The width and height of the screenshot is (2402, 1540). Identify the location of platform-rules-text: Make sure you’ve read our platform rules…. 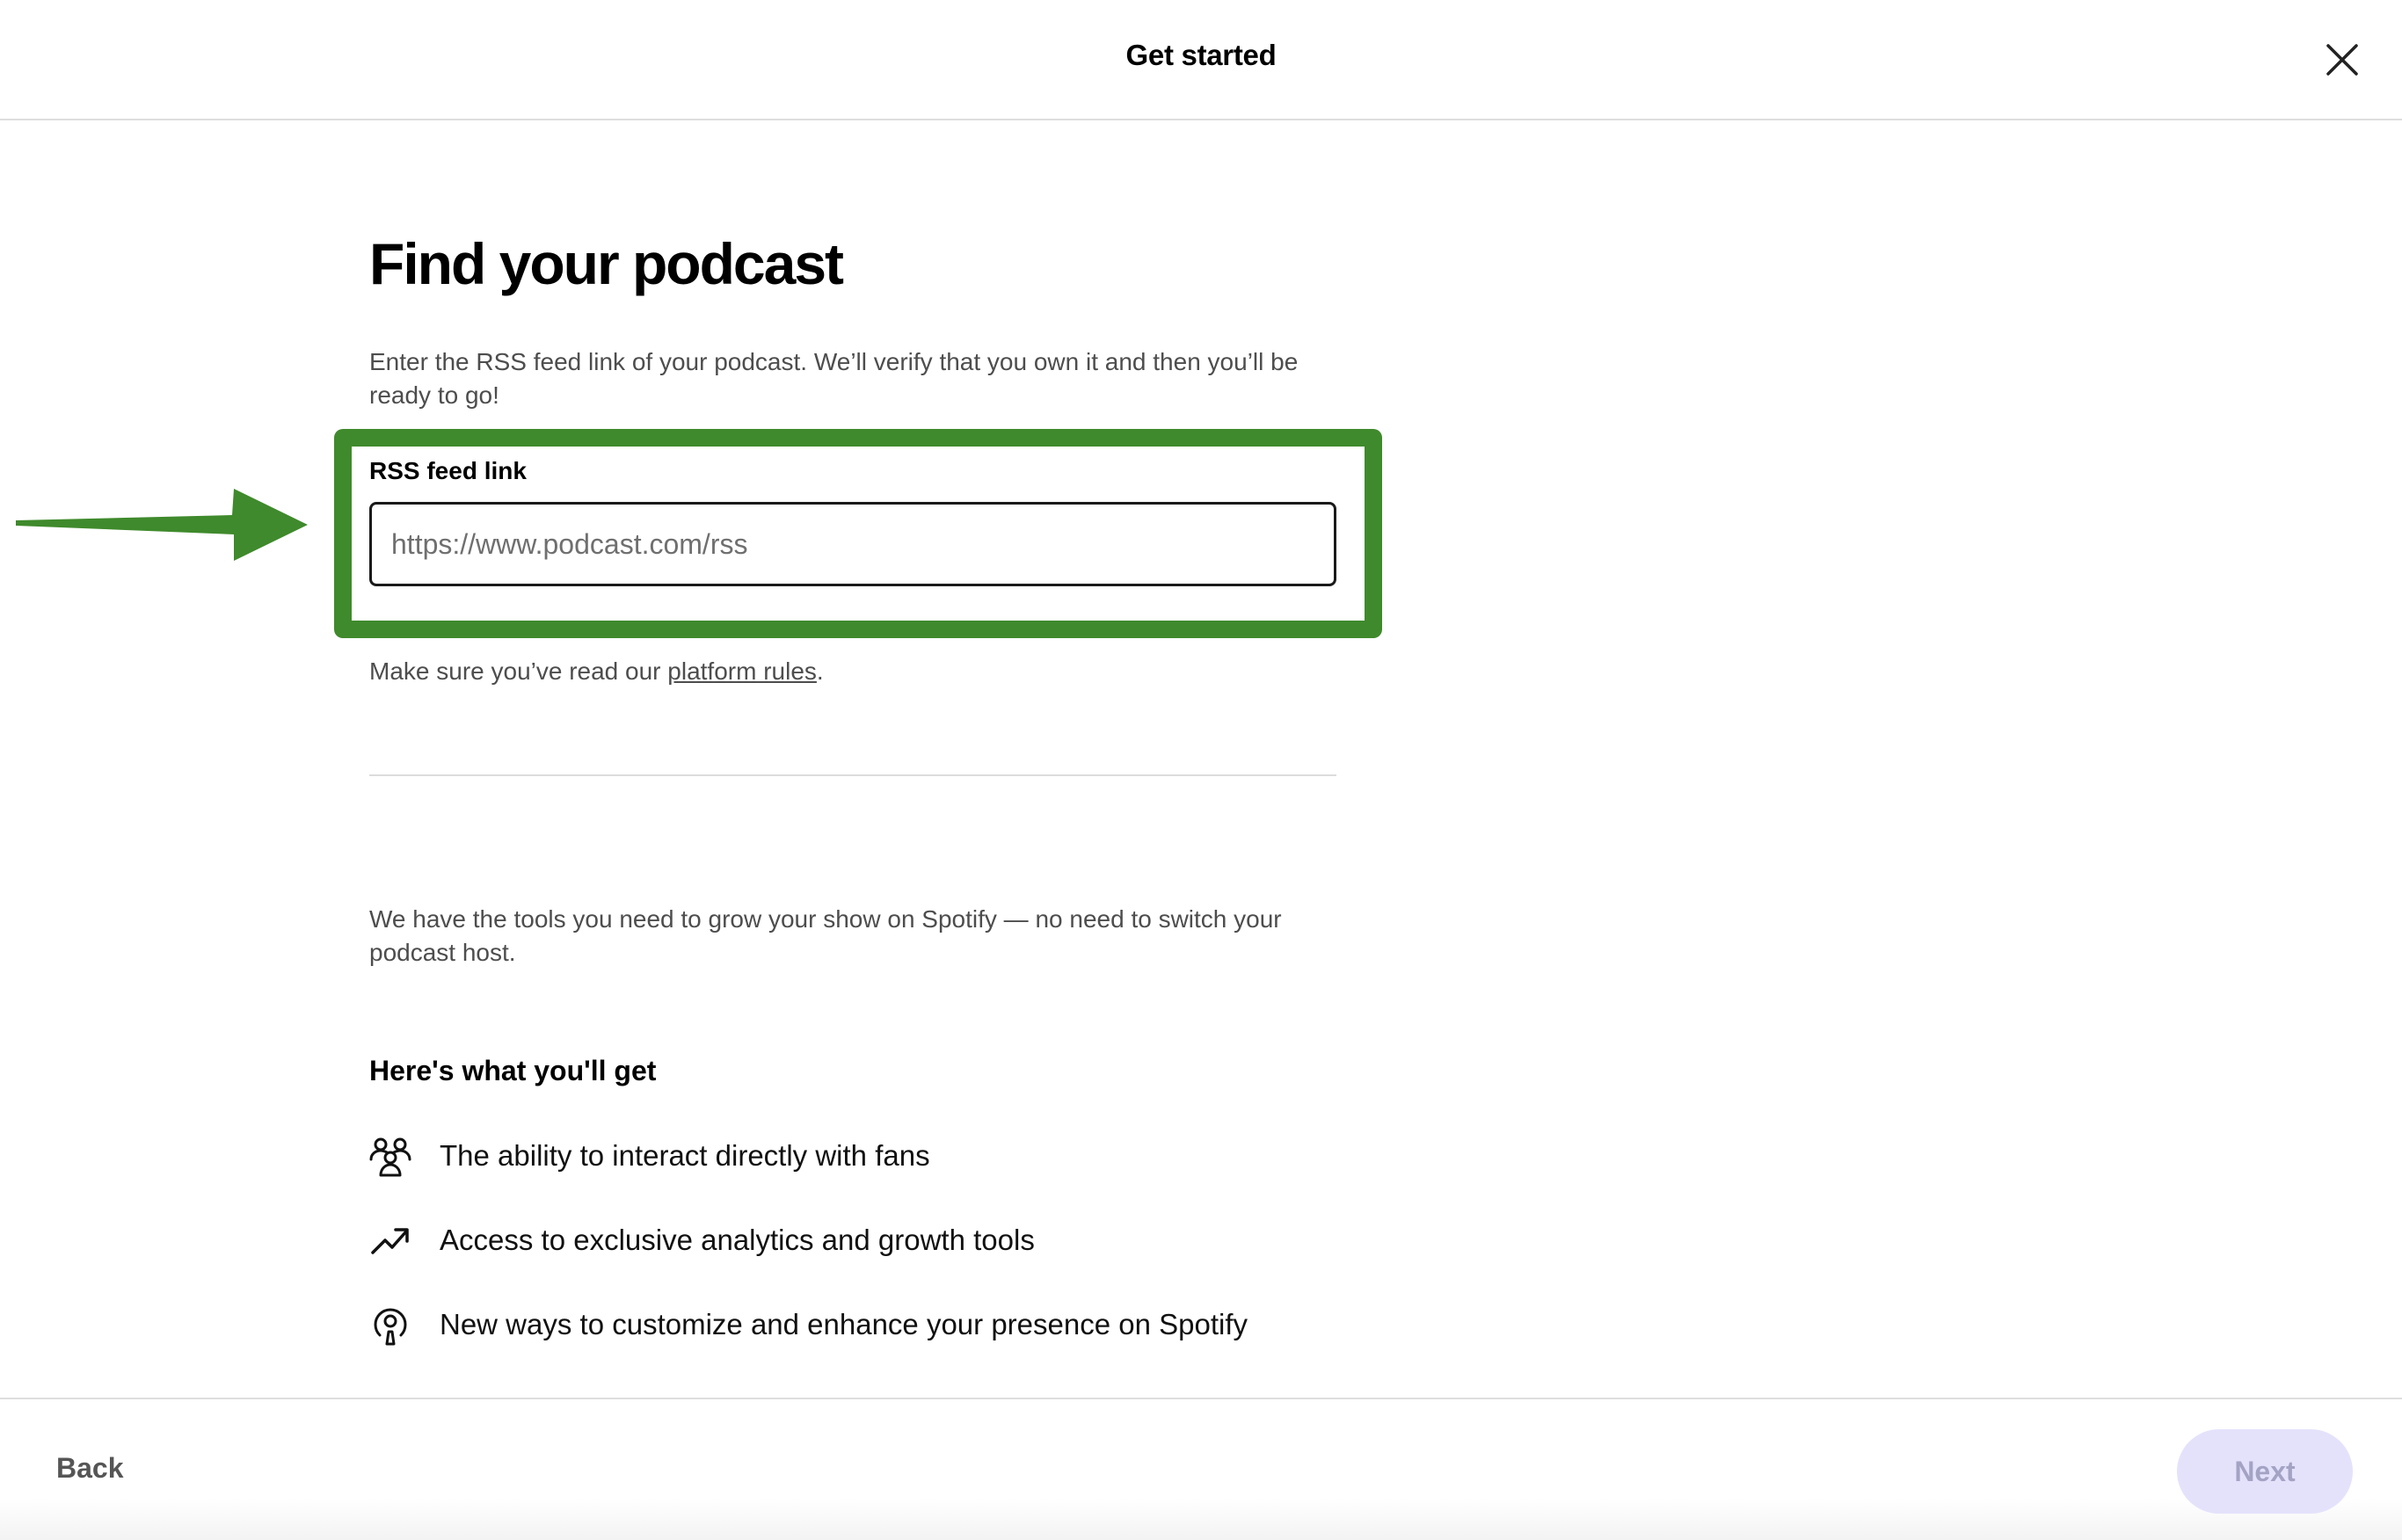
(597, 671).